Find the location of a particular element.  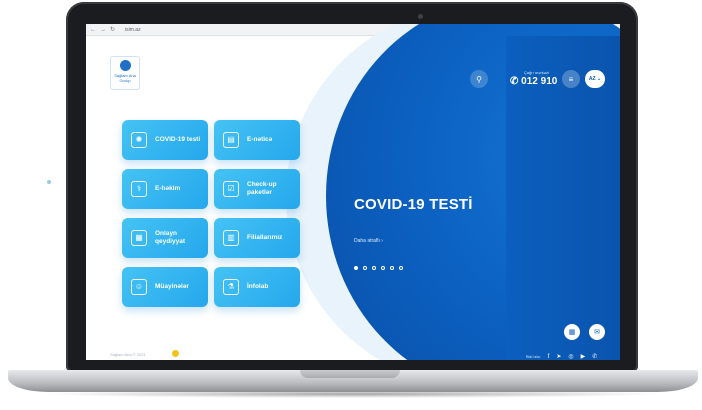

reload-icon: ↻ is located at coordinates (112, 30).